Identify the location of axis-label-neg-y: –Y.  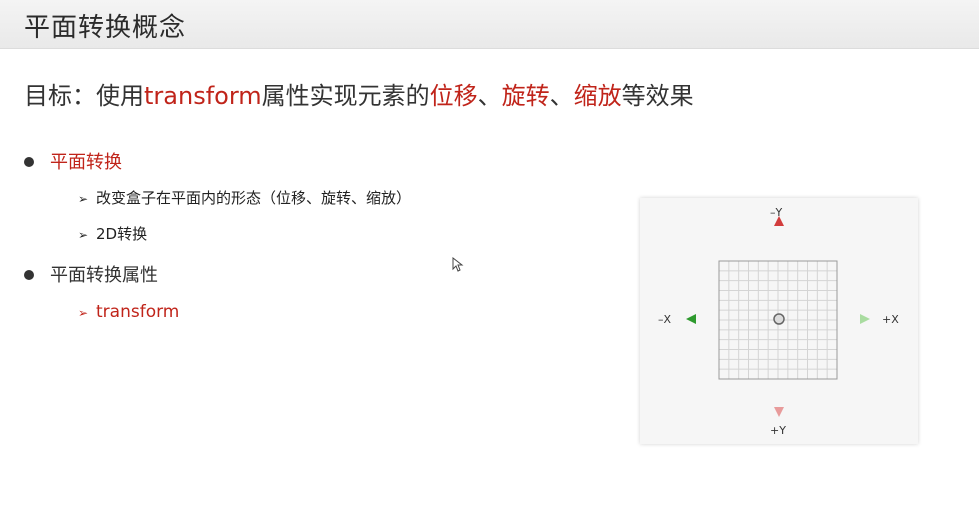
(776, 212).